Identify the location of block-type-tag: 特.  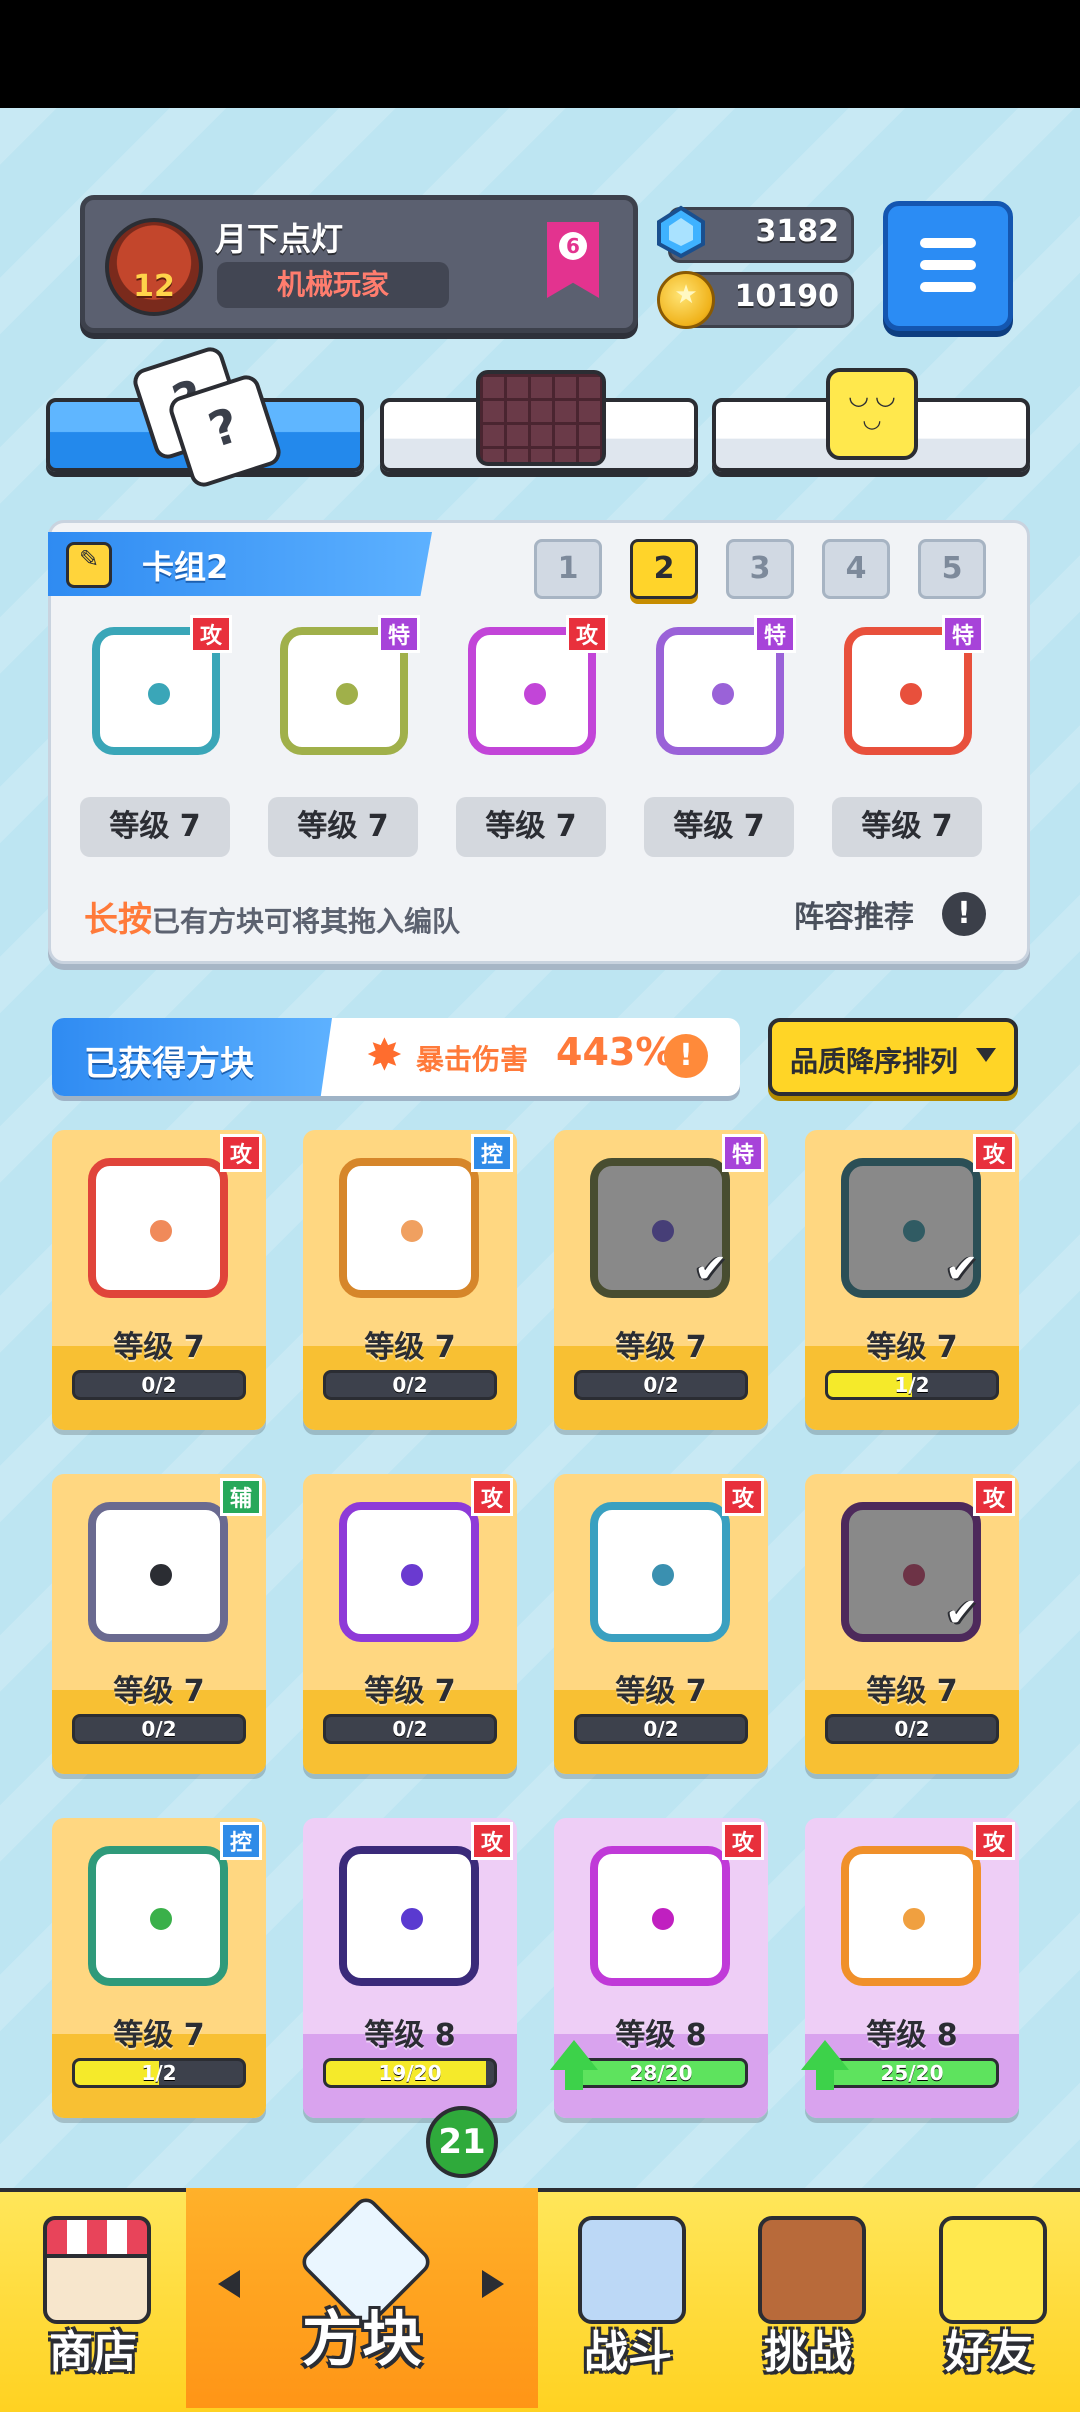
(743, 1153).